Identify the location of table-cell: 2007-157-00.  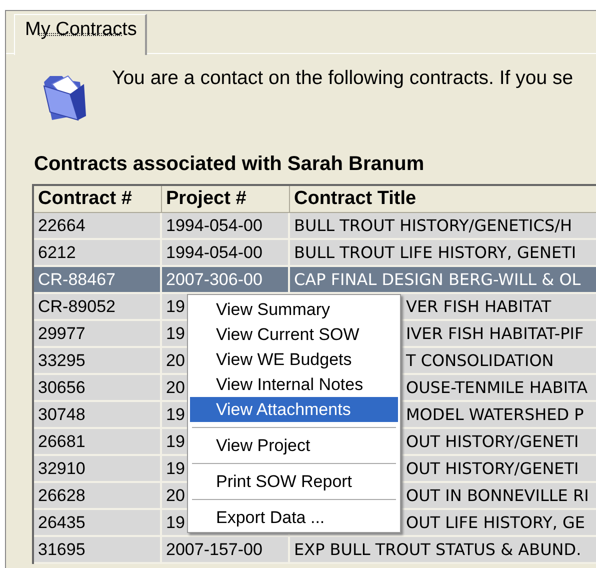
(226, 550).